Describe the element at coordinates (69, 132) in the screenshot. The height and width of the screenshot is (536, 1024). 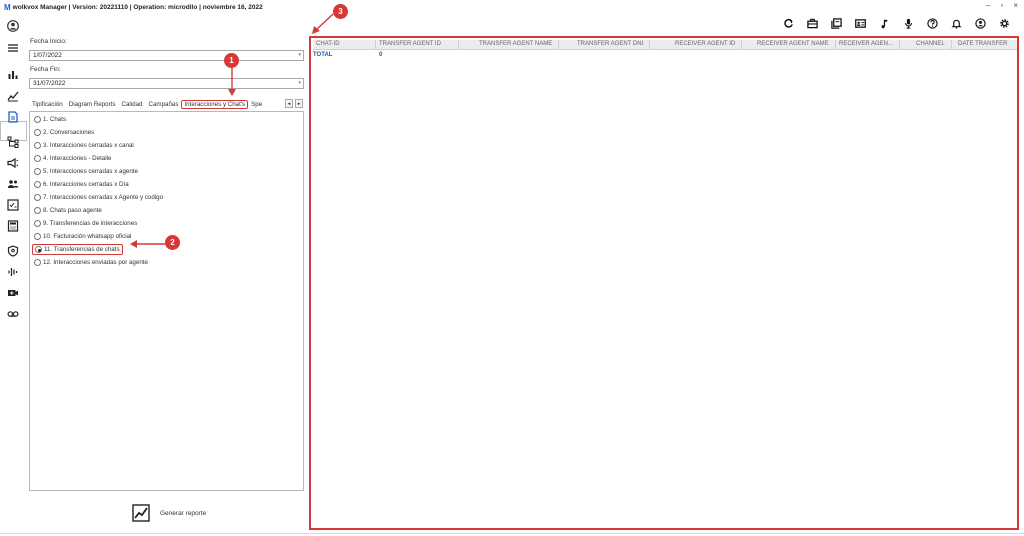
I see `report-option-label: 2. Conversaciones` at that location.